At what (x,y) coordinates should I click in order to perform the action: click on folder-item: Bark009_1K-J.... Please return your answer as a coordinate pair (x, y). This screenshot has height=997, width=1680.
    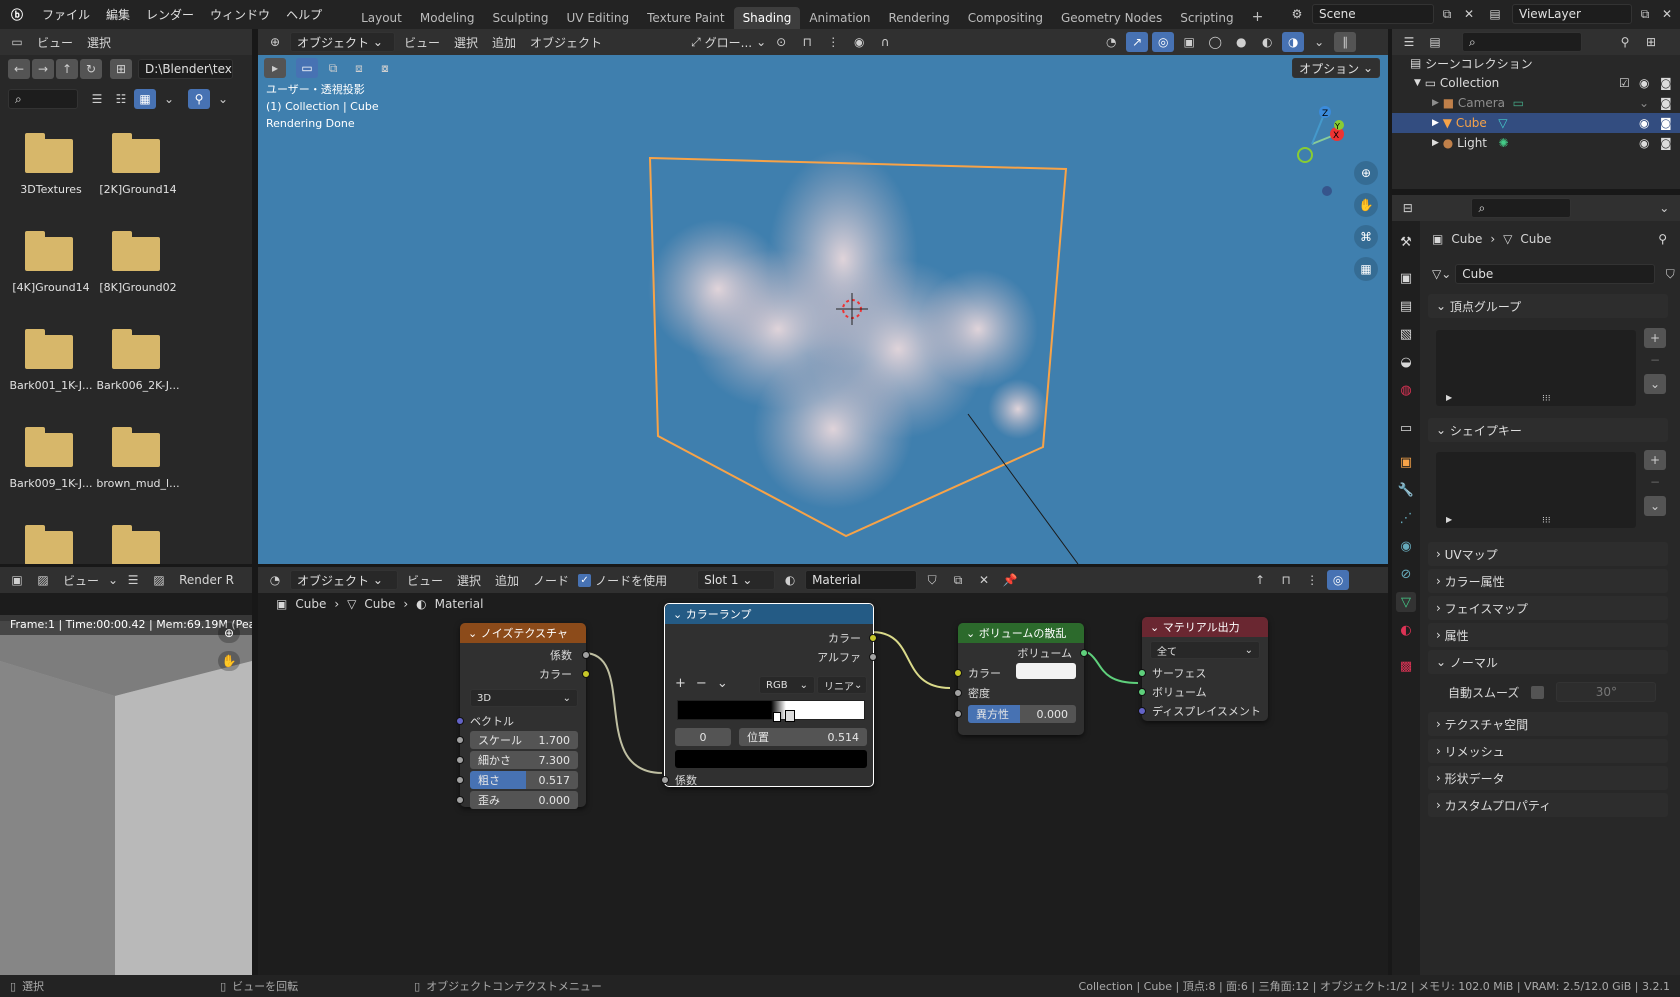
    Looking at the image, I should click on (49, 463).